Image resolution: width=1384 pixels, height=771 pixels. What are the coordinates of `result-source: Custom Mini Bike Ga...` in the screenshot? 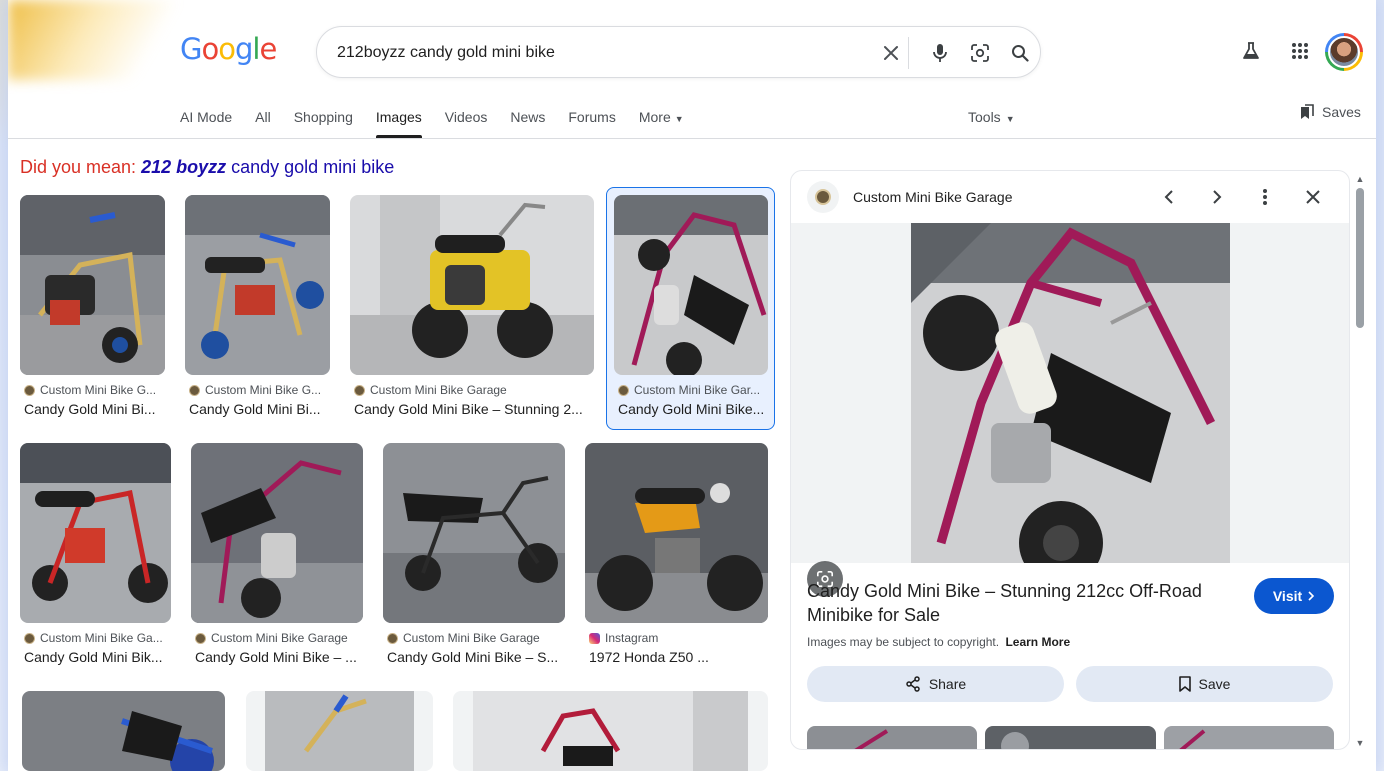 It's located at (97, 638).